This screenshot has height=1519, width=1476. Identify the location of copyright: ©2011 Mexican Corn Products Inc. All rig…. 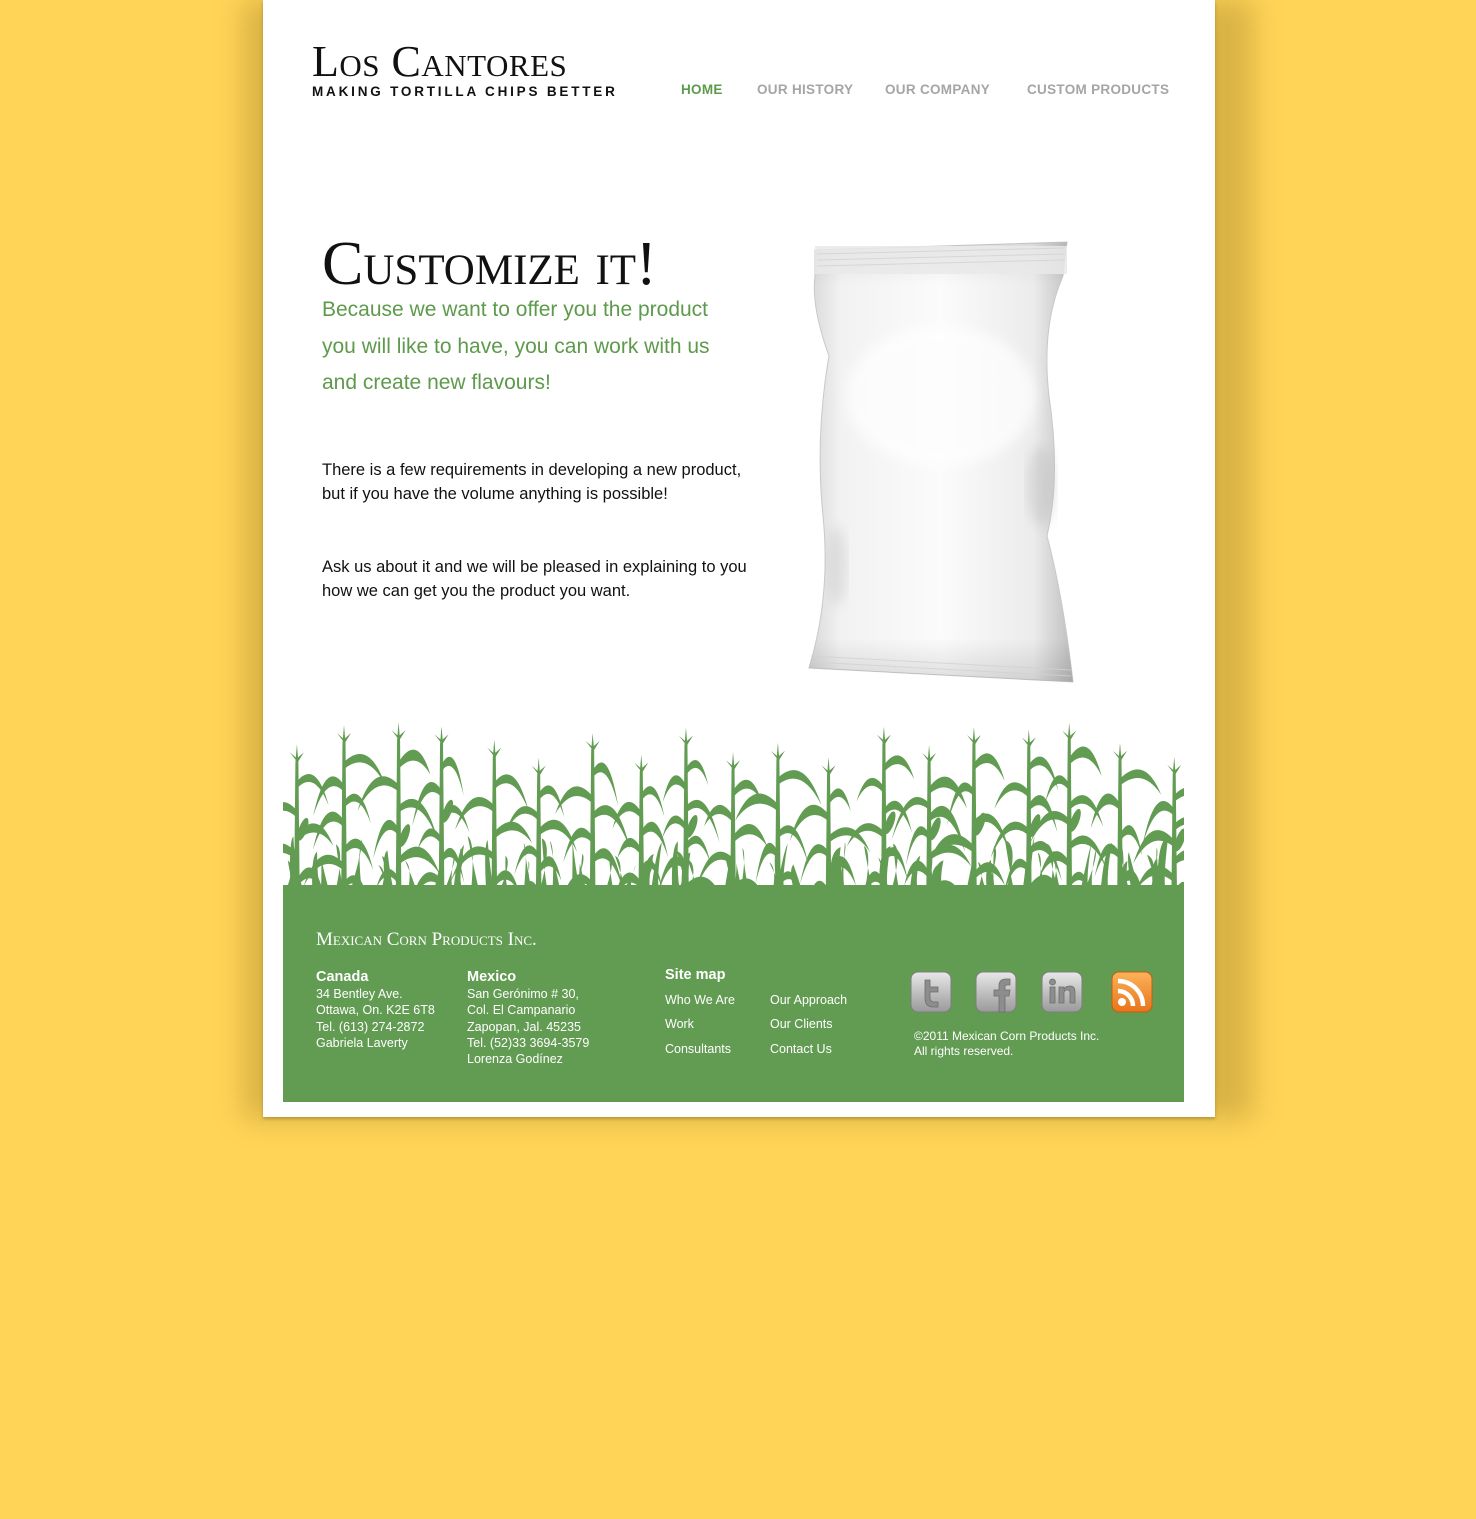
(1006, 1044).